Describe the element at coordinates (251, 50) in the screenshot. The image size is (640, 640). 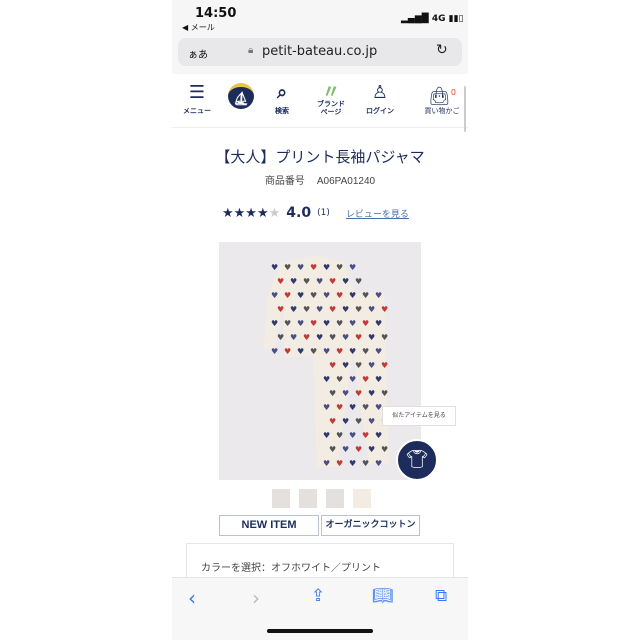
I see `lock-icon: 🔒︎` at that location.